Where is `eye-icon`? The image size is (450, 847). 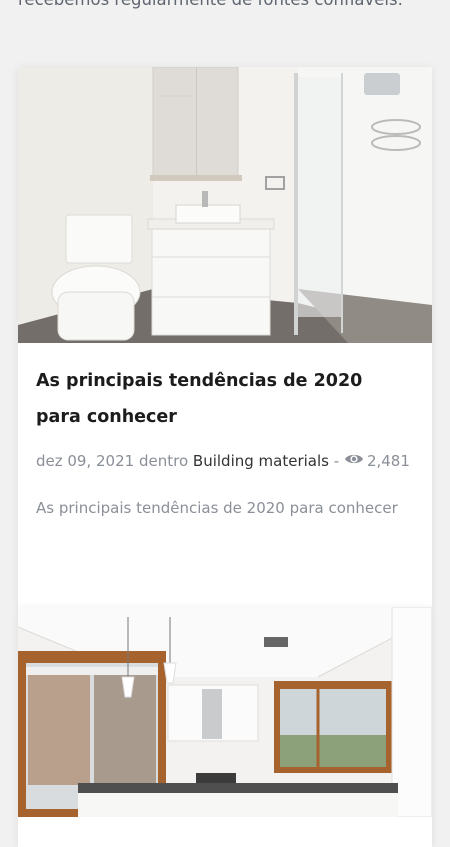
eye-icon is located at coordinates (354, 461).